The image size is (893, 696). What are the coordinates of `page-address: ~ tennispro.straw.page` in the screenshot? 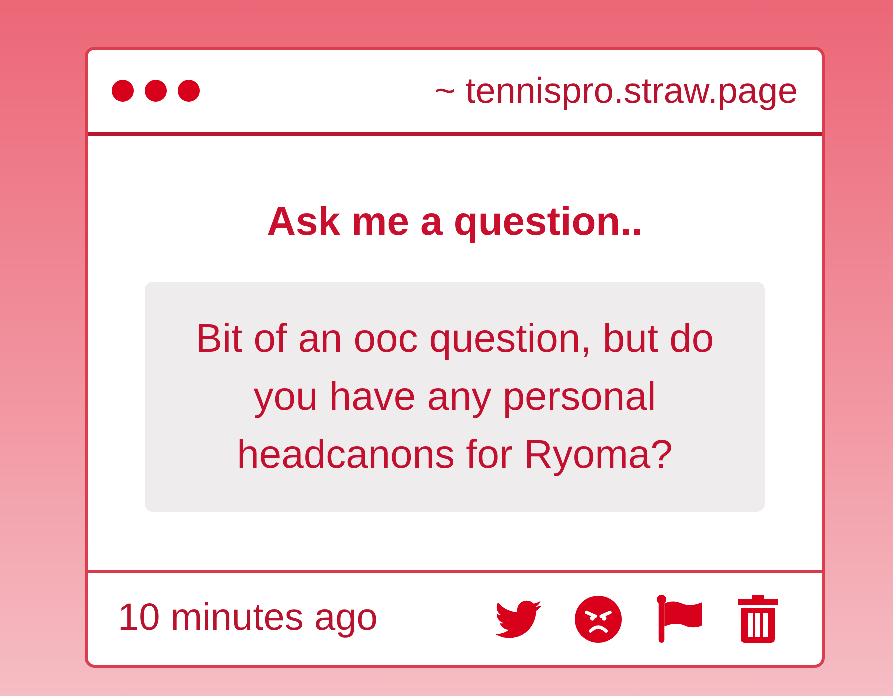 It's located at (616, 91).